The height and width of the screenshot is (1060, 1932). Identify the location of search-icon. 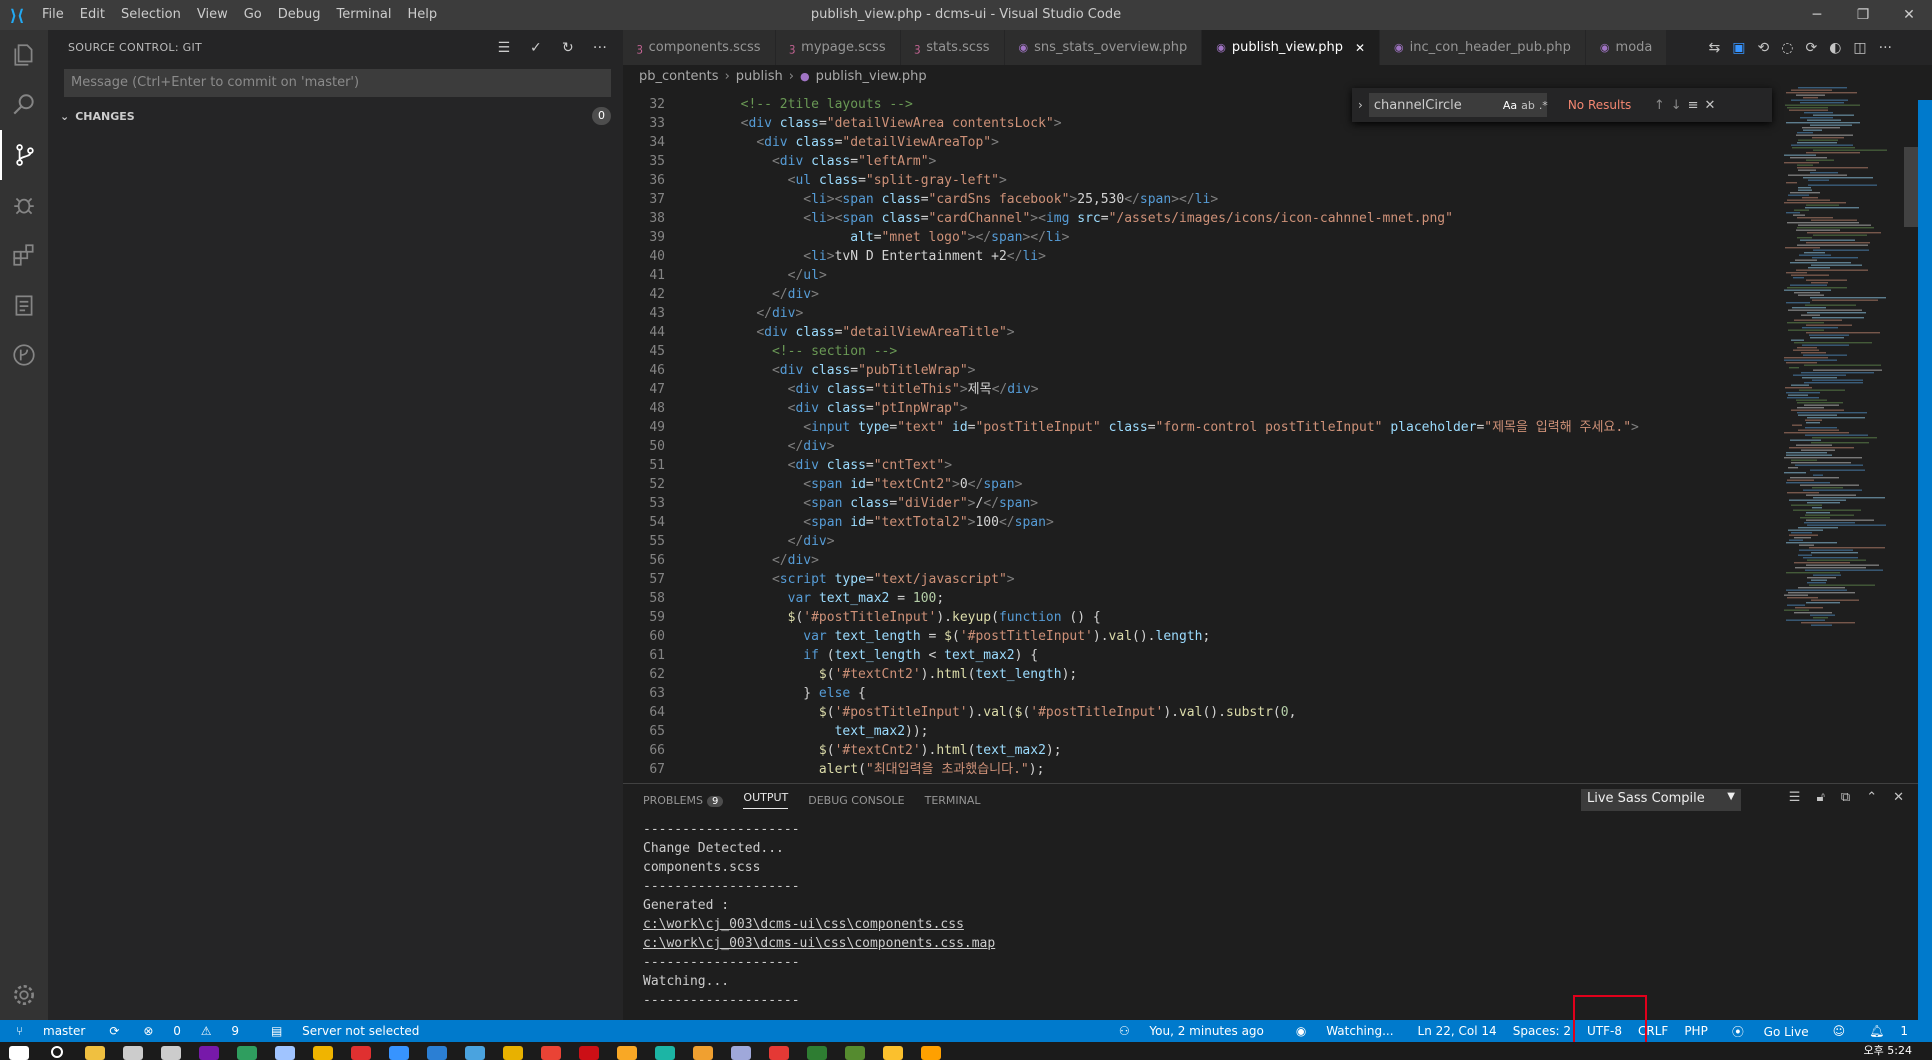
(24, 105).